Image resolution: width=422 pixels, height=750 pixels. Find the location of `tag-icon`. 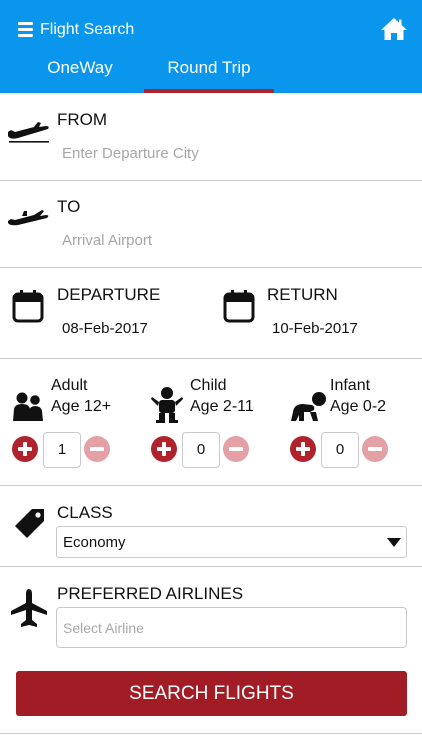

tag-icon is located at coordinates (30, 525).